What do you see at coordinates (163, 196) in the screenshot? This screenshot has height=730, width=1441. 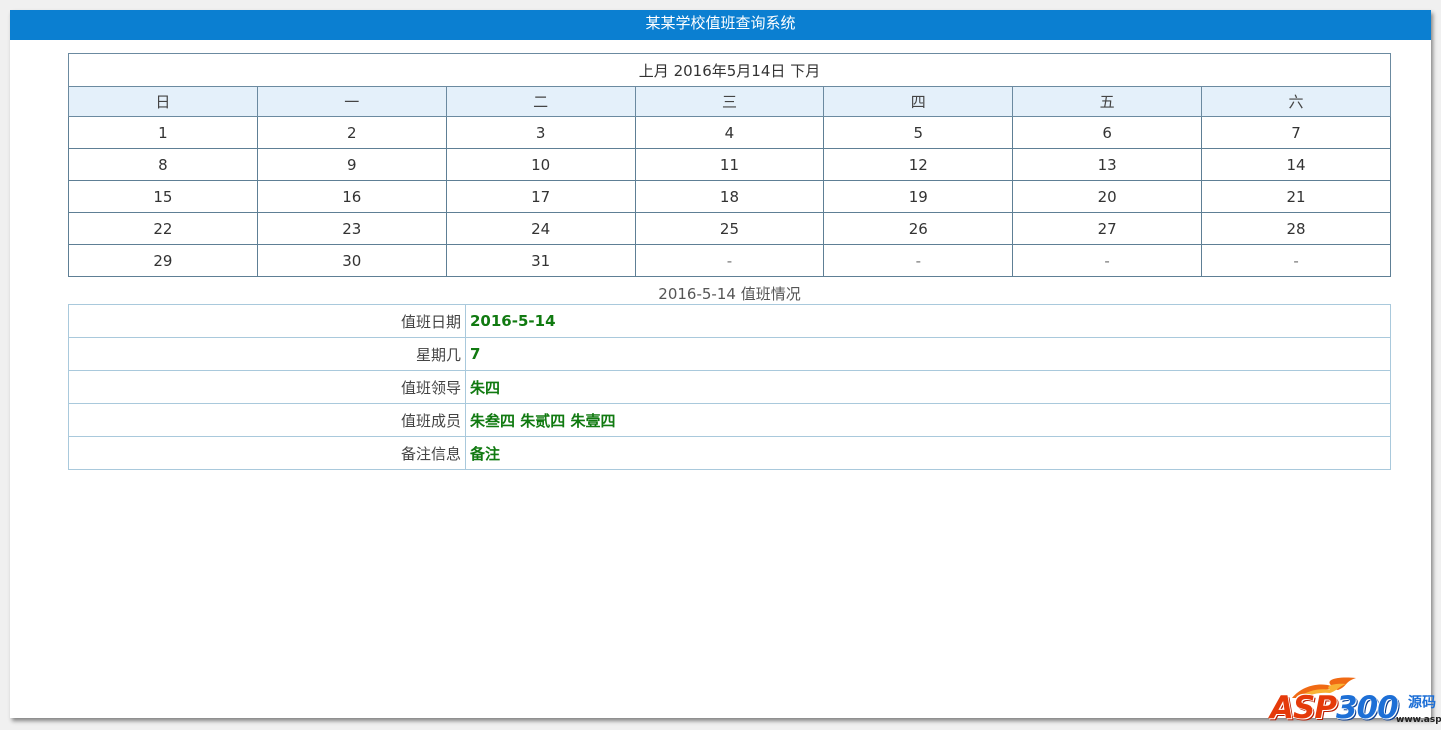 I see `day-cell: 15` at bounding box center [163, 196].